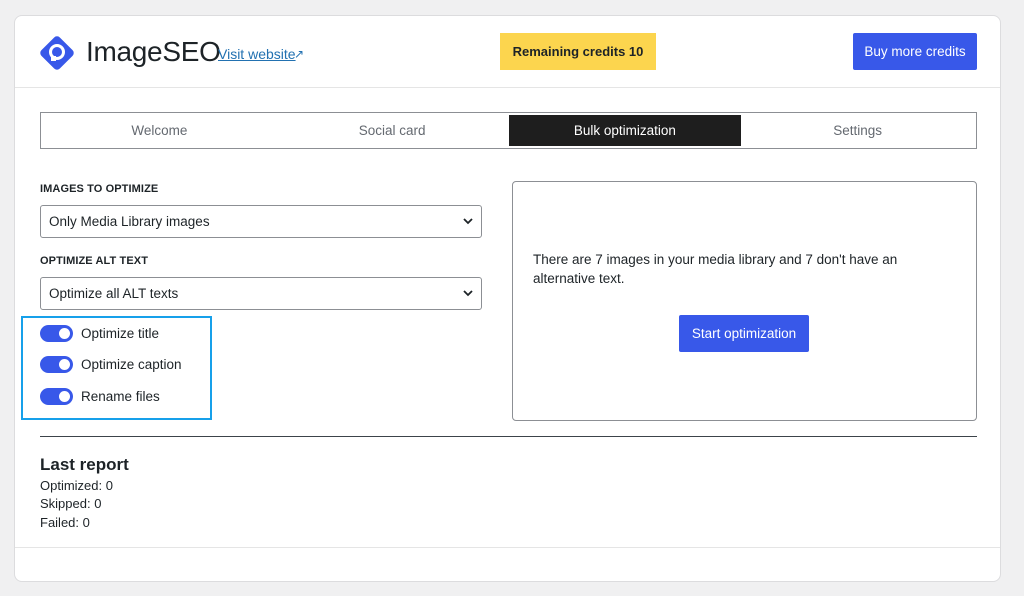 The width and height of the screenshot is (1024, 596). Describe the element at coordinates (114, 293) in the screenshot. I see `optimize-alt-text-value: Optimize all ALT texts` at that location.